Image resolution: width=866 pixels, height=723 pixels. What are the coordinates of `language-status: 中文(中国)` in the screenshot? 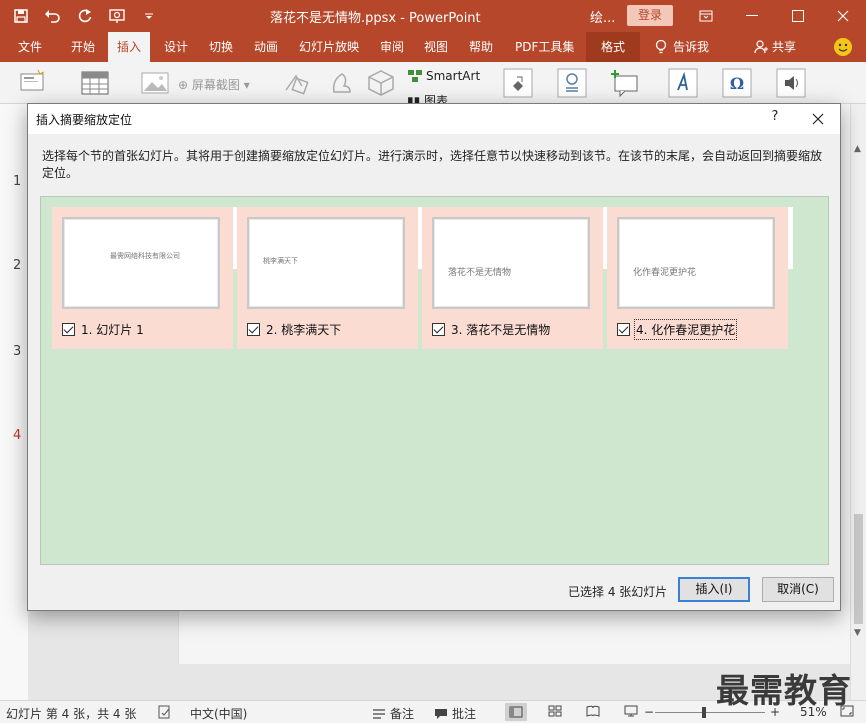 It's located at (218, 713).